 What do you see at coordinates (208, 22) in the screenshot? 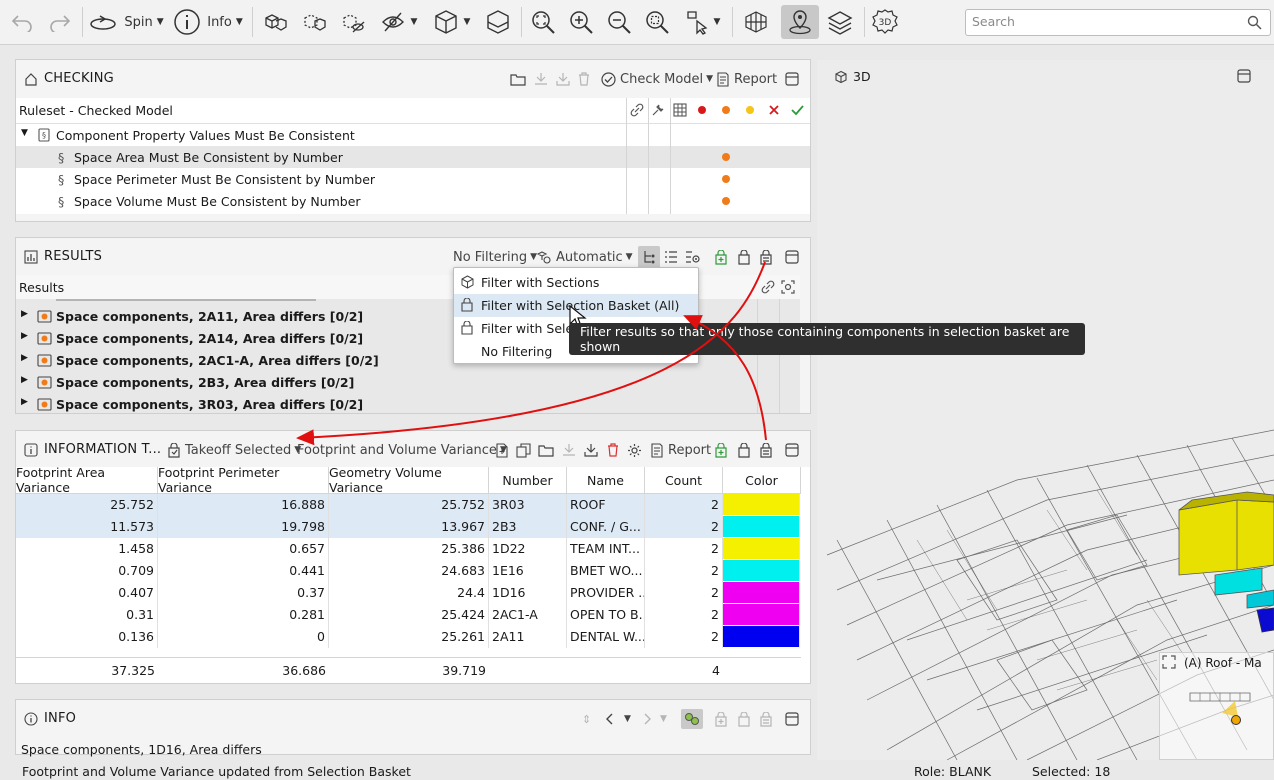
I see `info-button: Info ▼` at bounding box center [208, 22].